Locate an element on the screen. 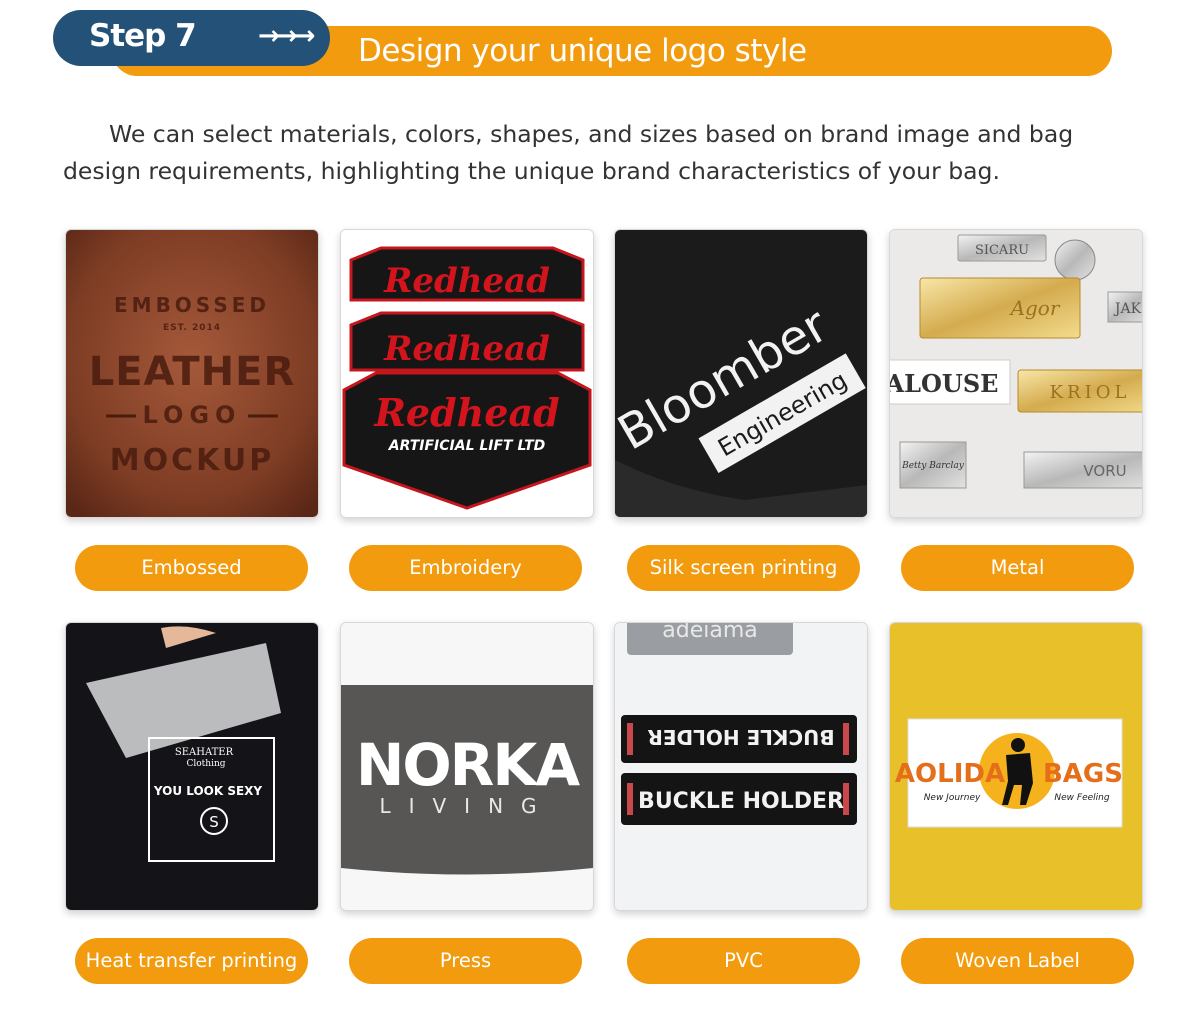 The image size is (1200, 1010). section-title: Design your unique logo style is located at coordinates (582, 51).